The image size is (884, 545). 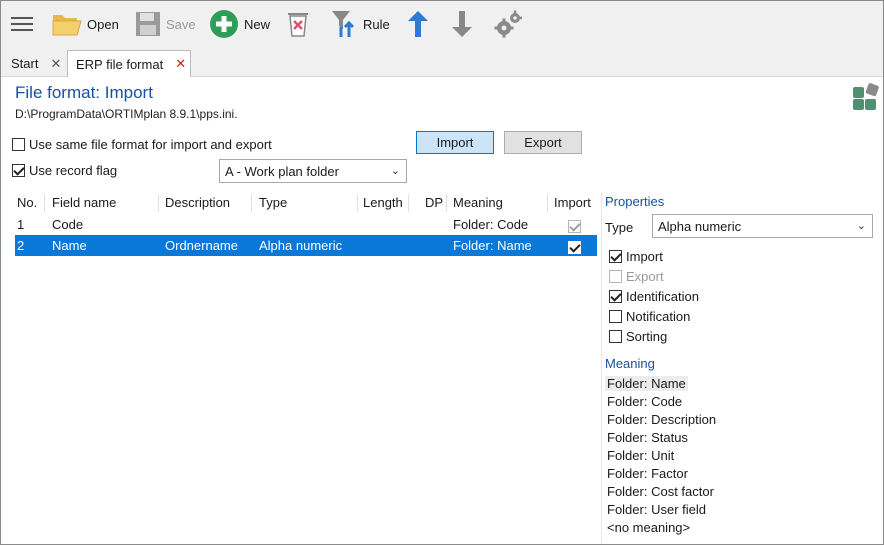 I want to click on prop-import-checkbox, so click(x=615, y=256).